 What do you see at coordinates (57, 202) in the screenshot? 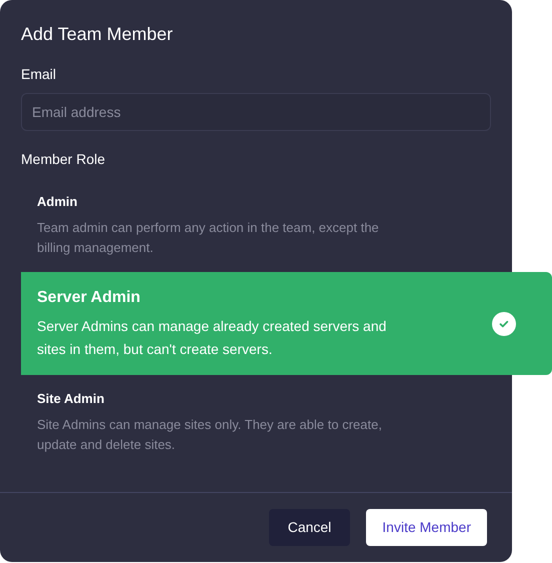
I see `role-title: Admin` at bounding box center [57, 202].